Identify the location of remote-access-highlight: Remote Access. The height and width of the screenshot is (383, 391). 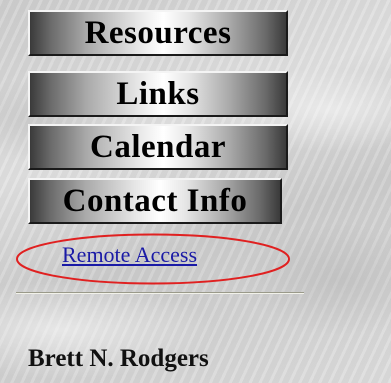
(153, 259).